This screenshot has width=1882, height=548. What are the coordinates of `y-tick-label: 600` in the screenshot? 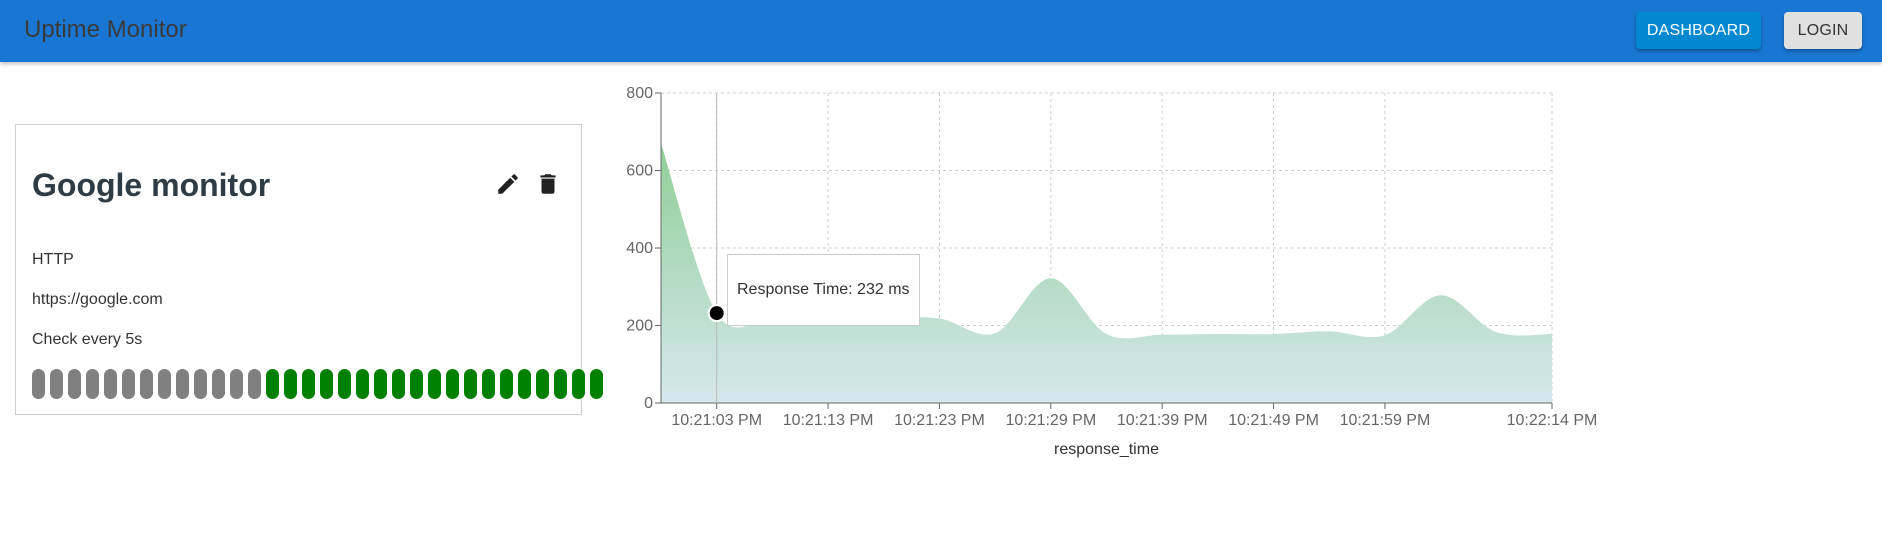 It's located at (639, 171).